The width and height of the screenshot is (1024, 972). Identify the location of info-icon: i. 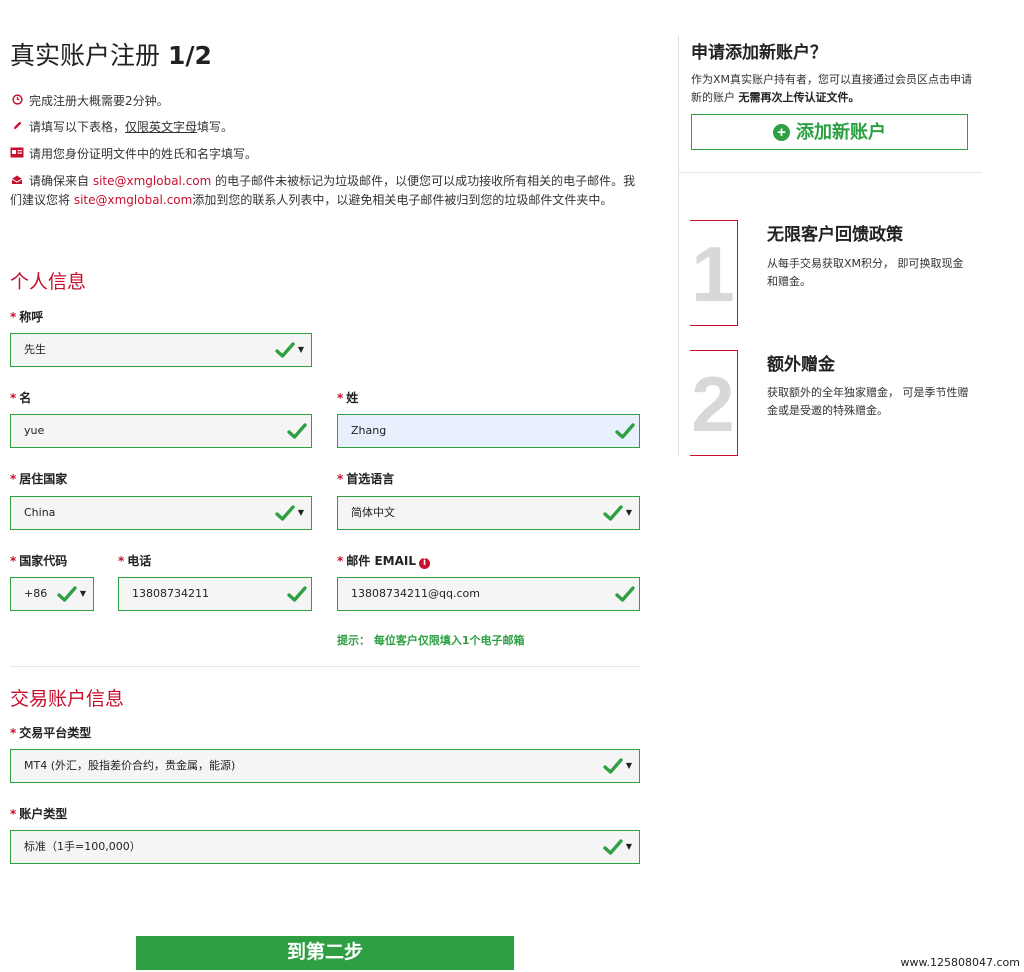
(424, 563).